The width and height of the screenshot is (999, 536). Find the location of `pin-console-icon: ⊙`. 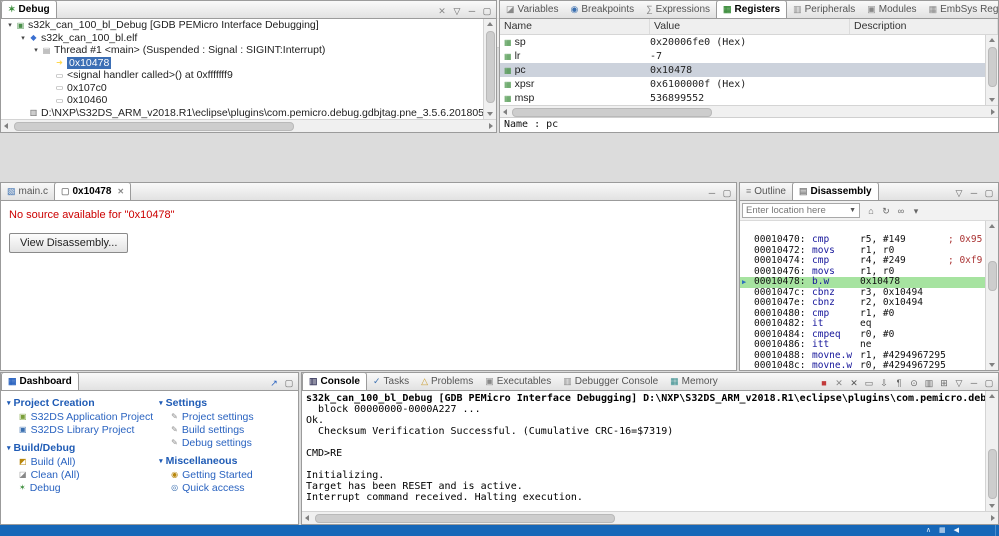

pin-console-icon: ⊙ is located at coordinates (914, 383).